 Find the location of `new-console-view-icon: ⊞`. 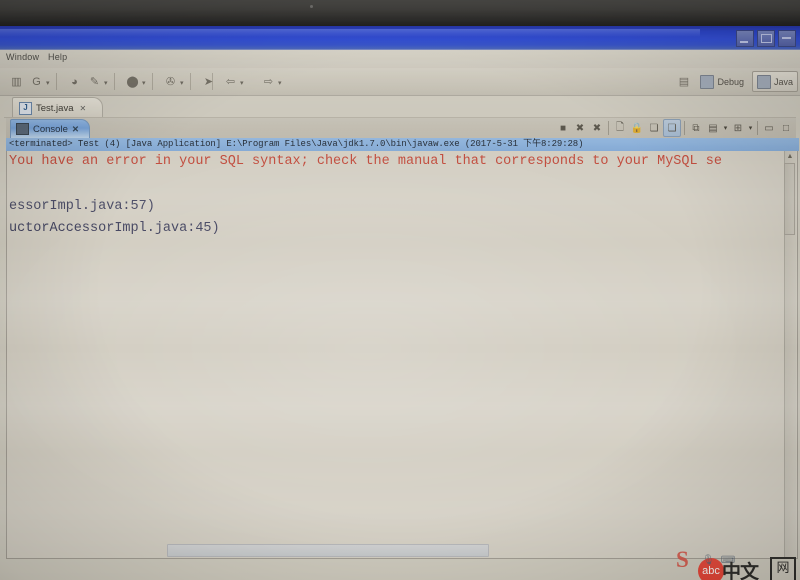

new-console-view-icon: ⊞ is located at coordinates (738, 128).